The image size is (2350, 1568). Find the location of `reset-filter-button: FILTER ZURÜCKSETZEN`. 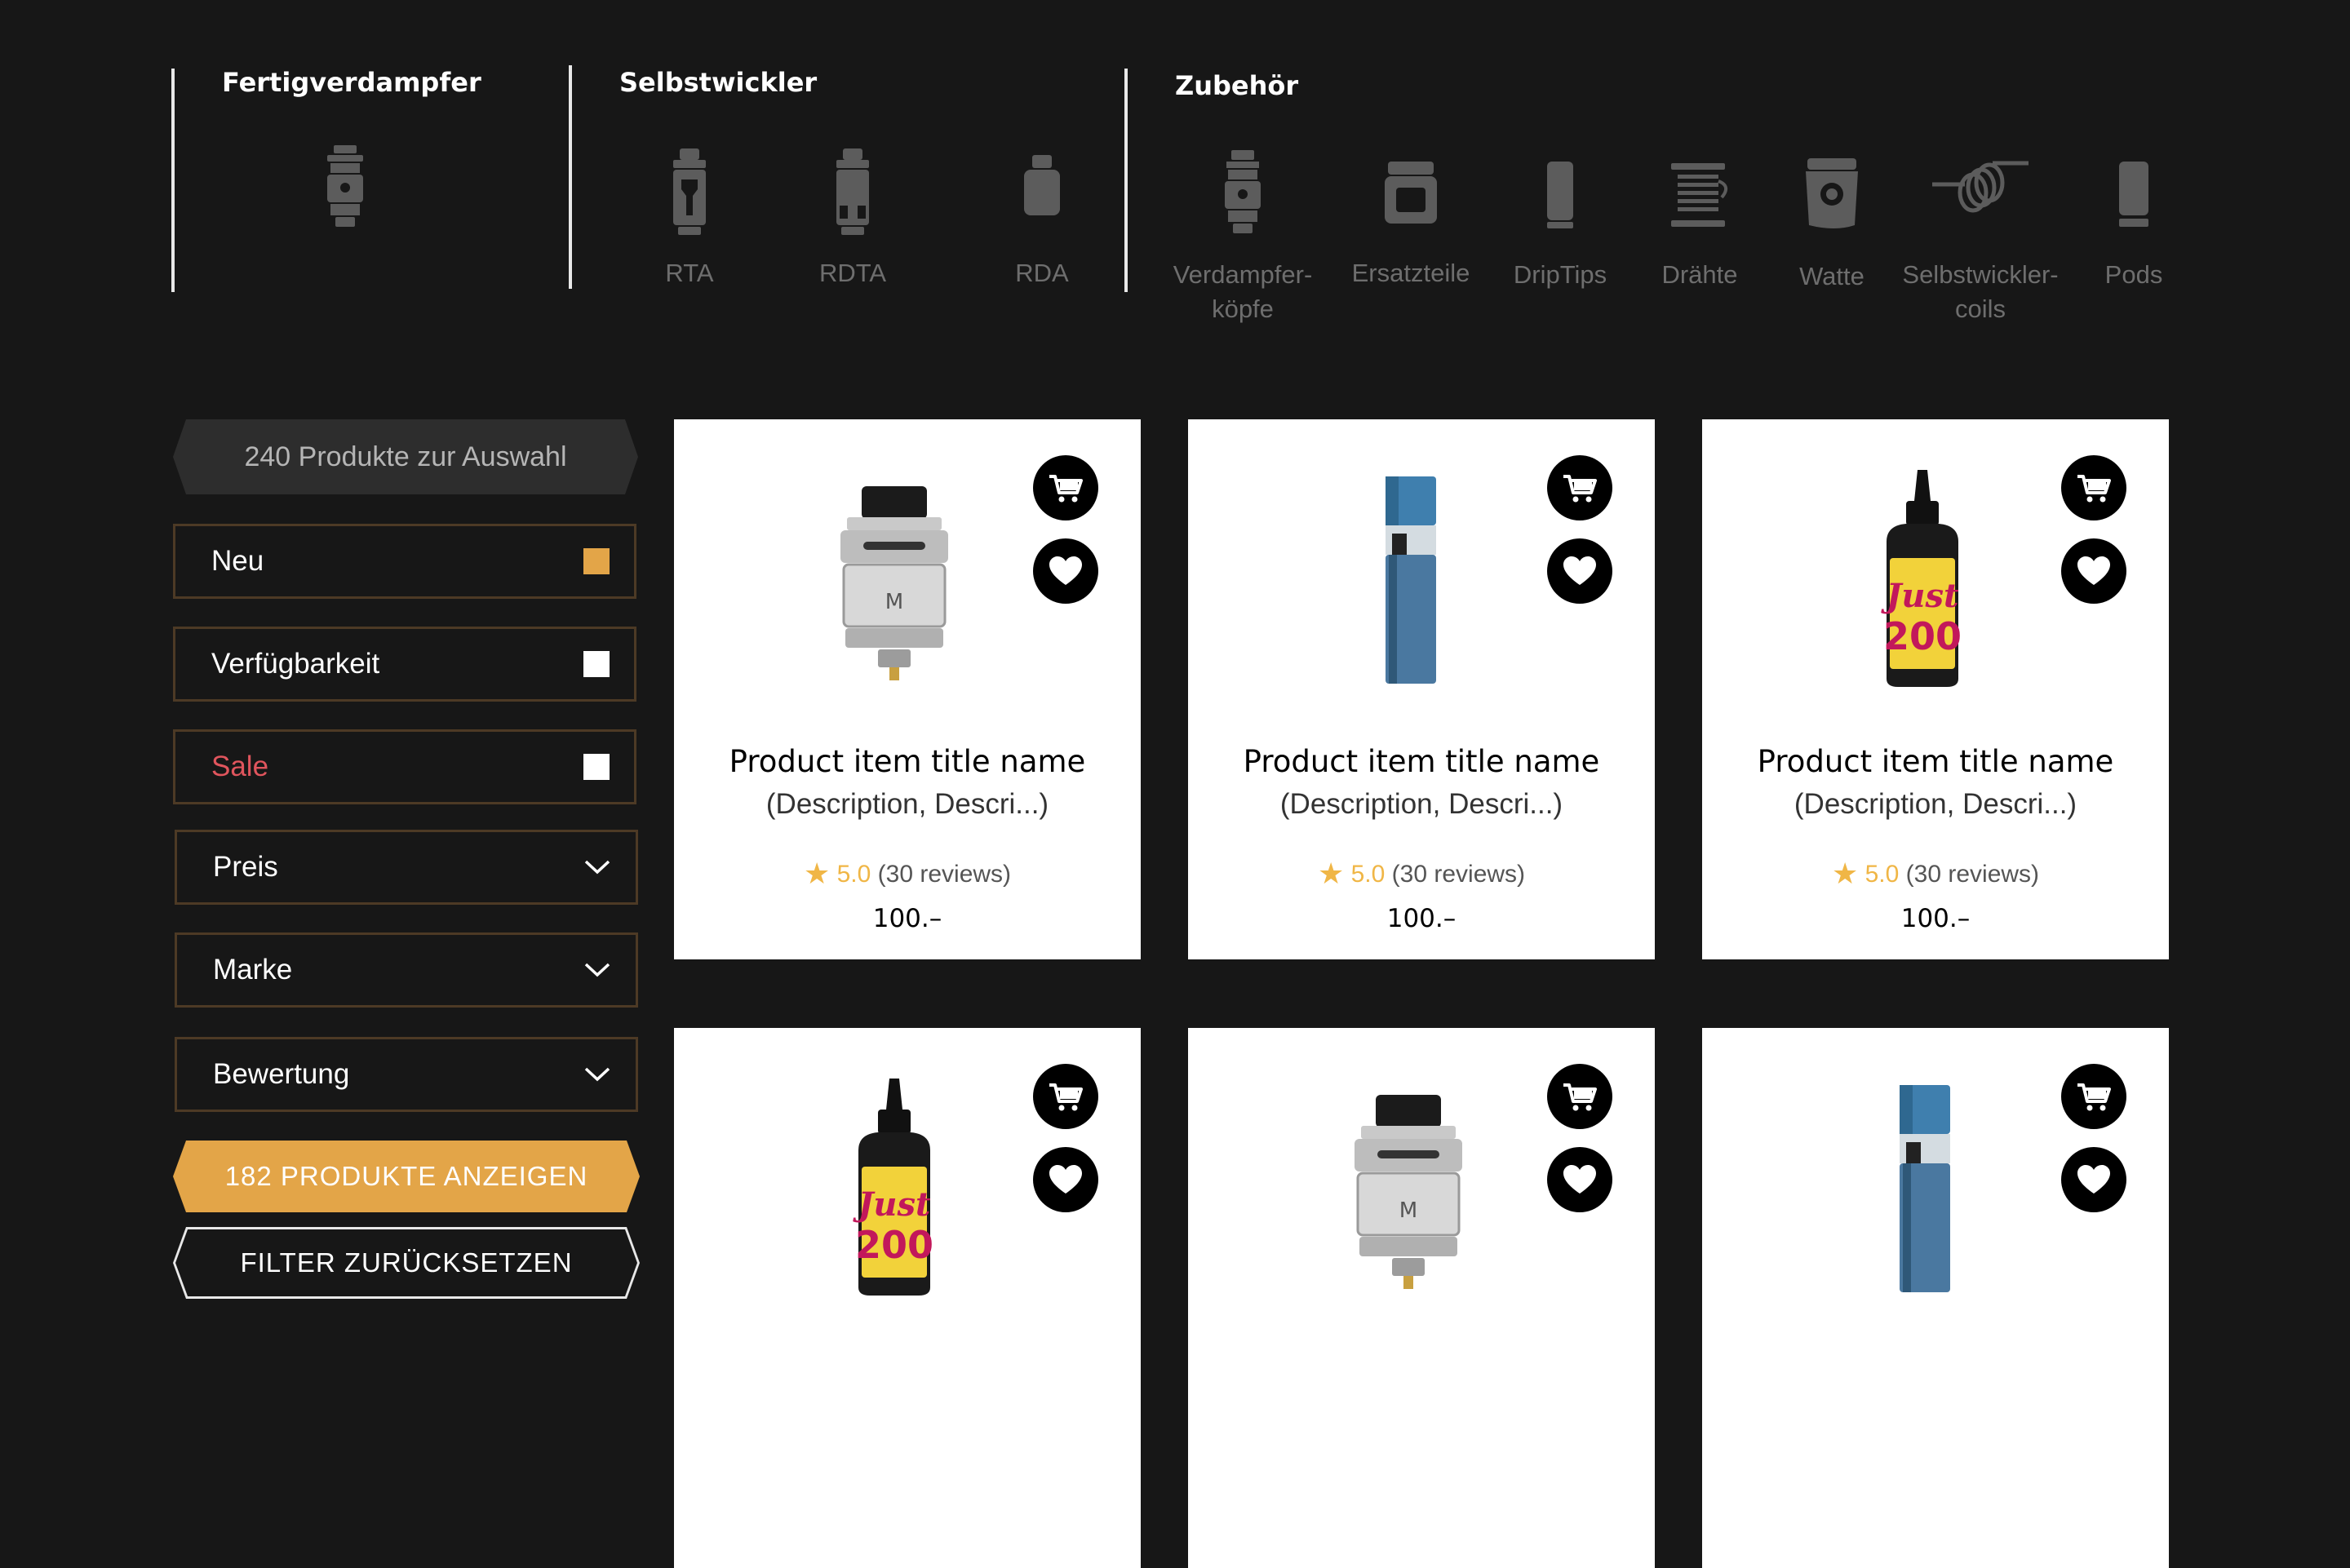

reset-filter-button: FILTER ZURÜCKSETZEN is located at coordinates (406, 1263).